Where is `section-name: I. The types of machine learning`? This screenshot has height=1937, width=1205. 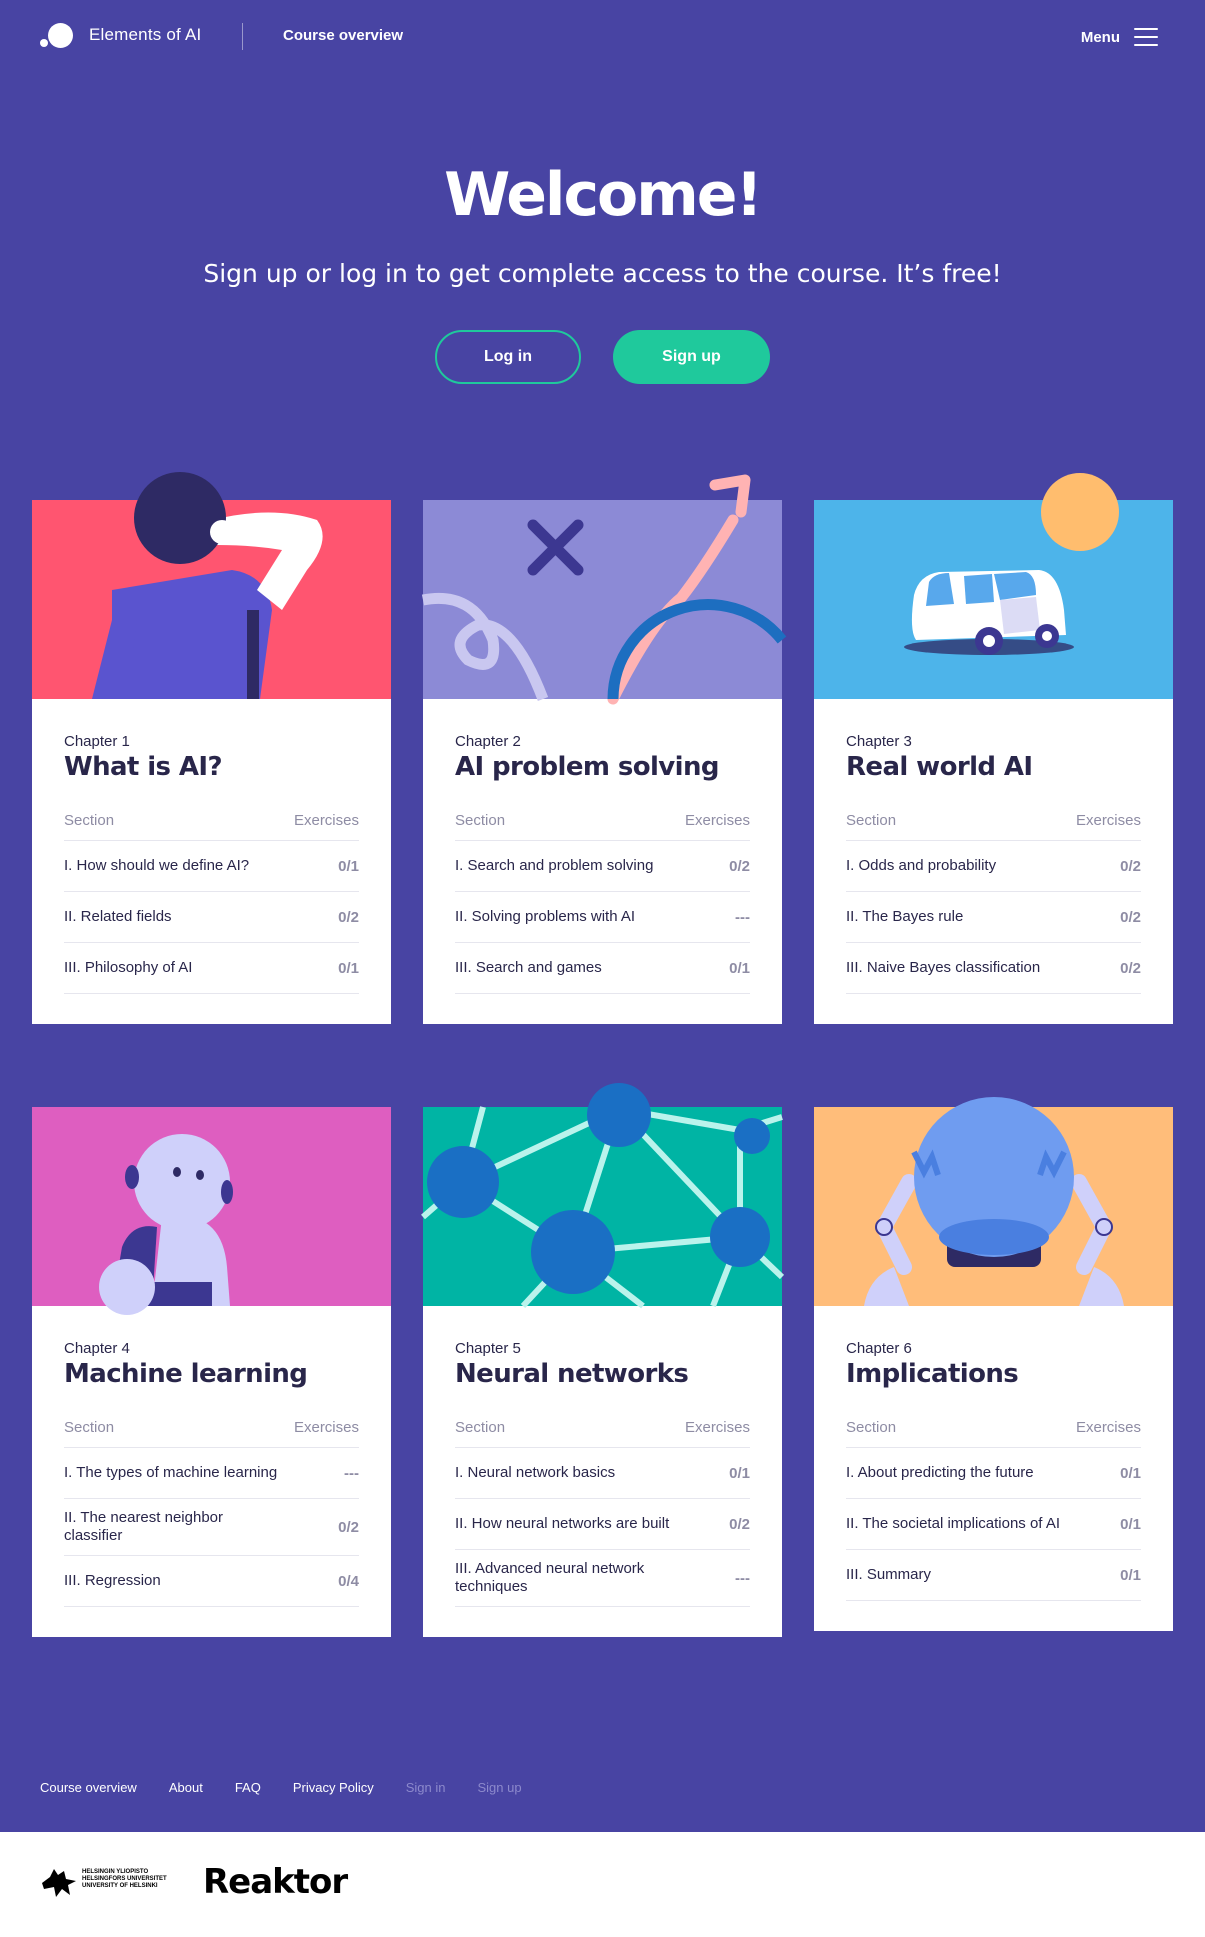
section-name: I. The types of machine learning is located at coordinates (171, 1472).